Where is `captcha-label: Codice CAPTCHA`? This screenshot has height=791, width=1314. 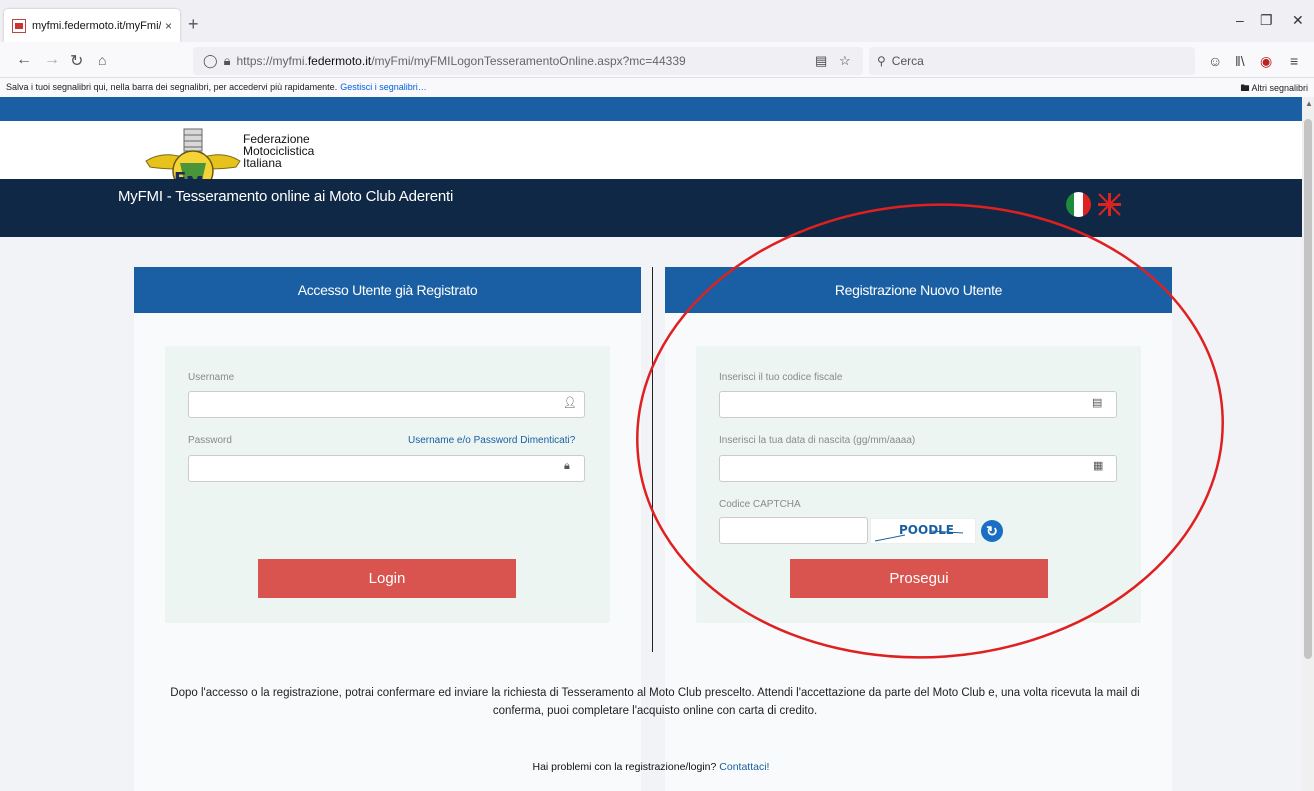 captcha-label: Codice CAPTCHA is located at coordinates (760, 504).